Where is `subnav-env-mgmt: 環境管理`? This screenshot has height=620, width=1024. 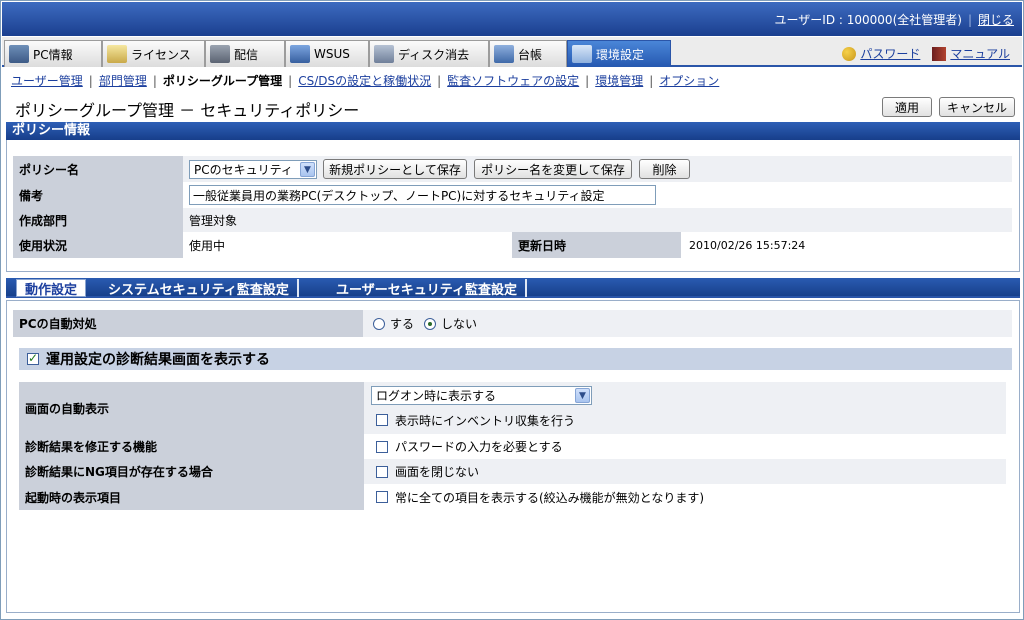 subnav-env-mgmt: 環境管理 is located at coordinates (619, 81).